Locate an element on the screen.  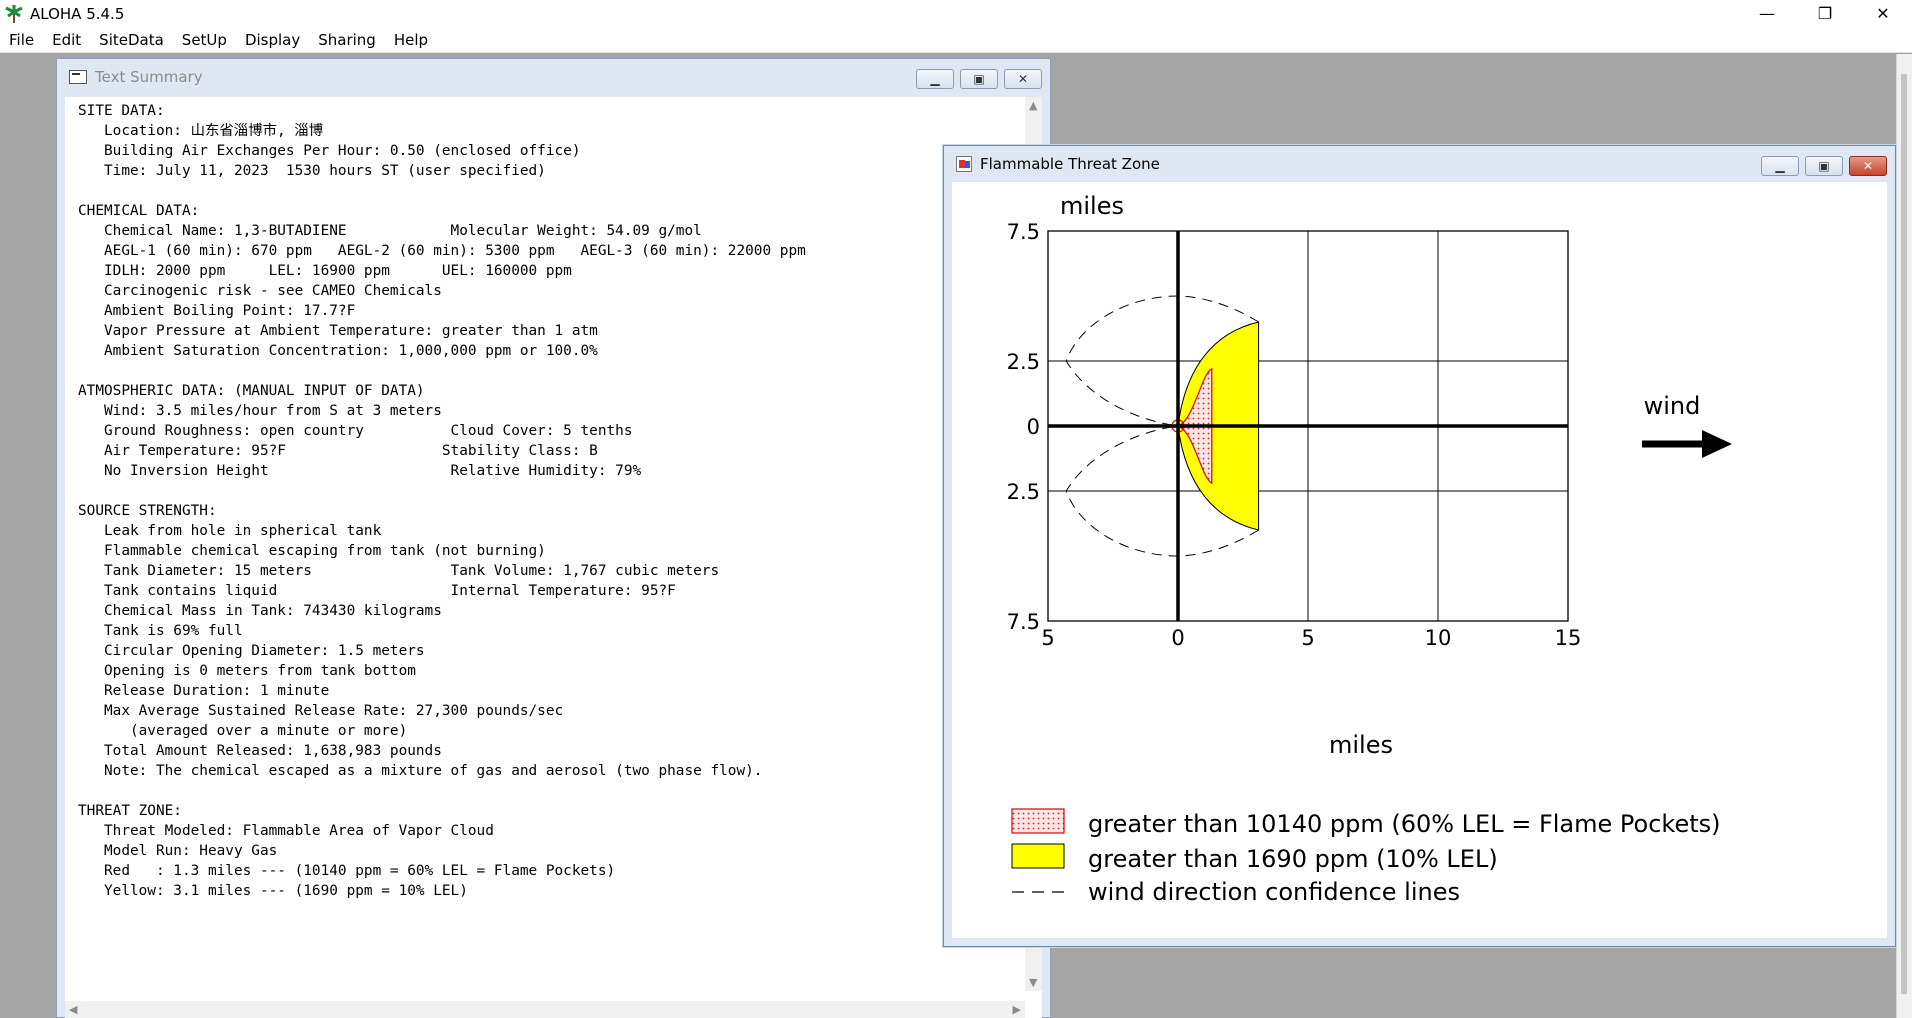
wind-indicator: wind is located at coordinates (1687, 425).